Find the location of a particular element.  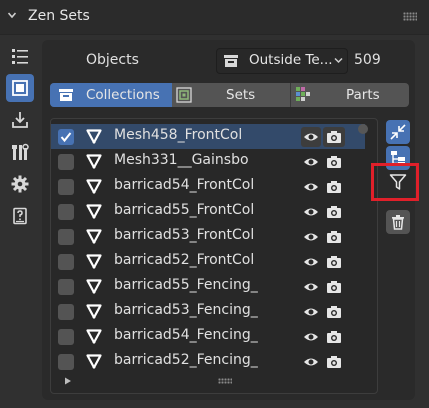

help-book-icon is located at coordinates (20, 216).